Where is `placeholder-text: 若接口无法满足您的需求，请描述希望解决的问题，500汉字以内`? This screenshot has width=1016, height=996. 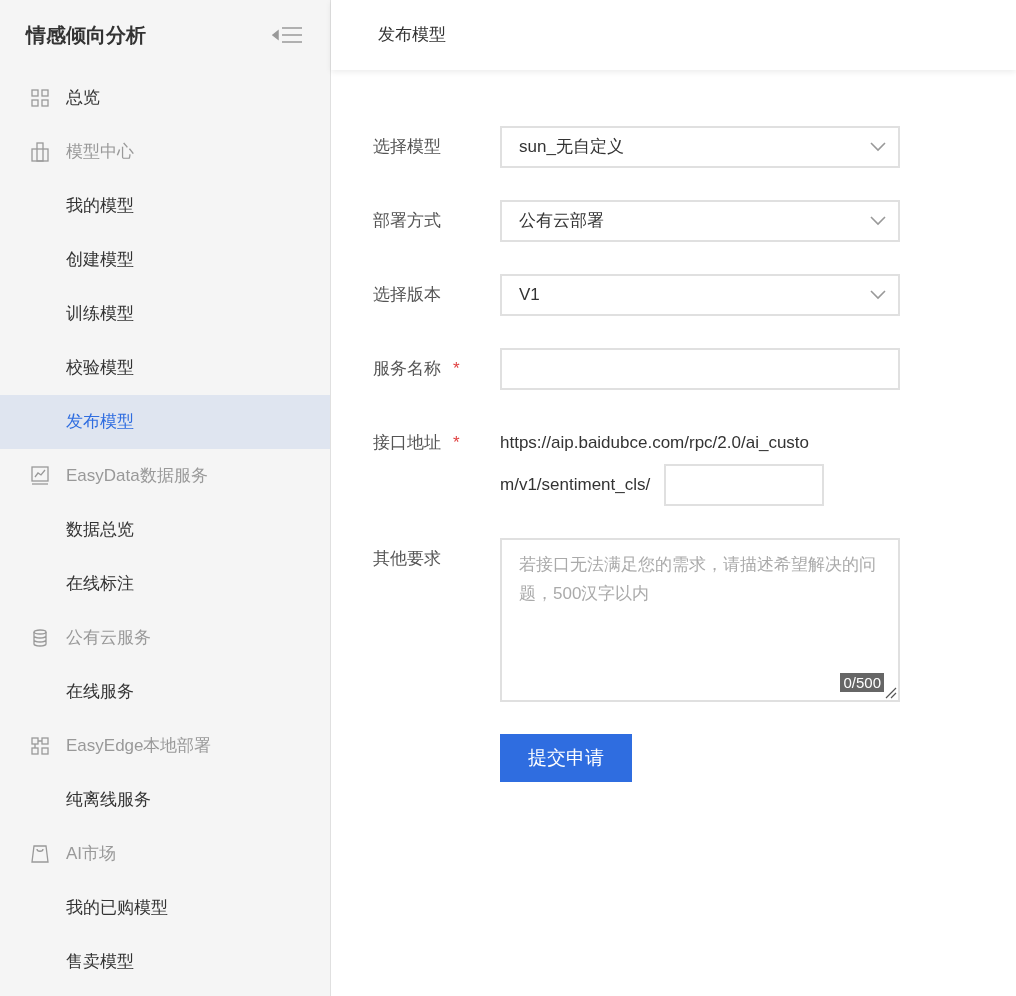 placeholder-text: 若接口无法满足您的需求，请描述希望解决的问题，500汉字以内 is located at coordinates (697, 579).